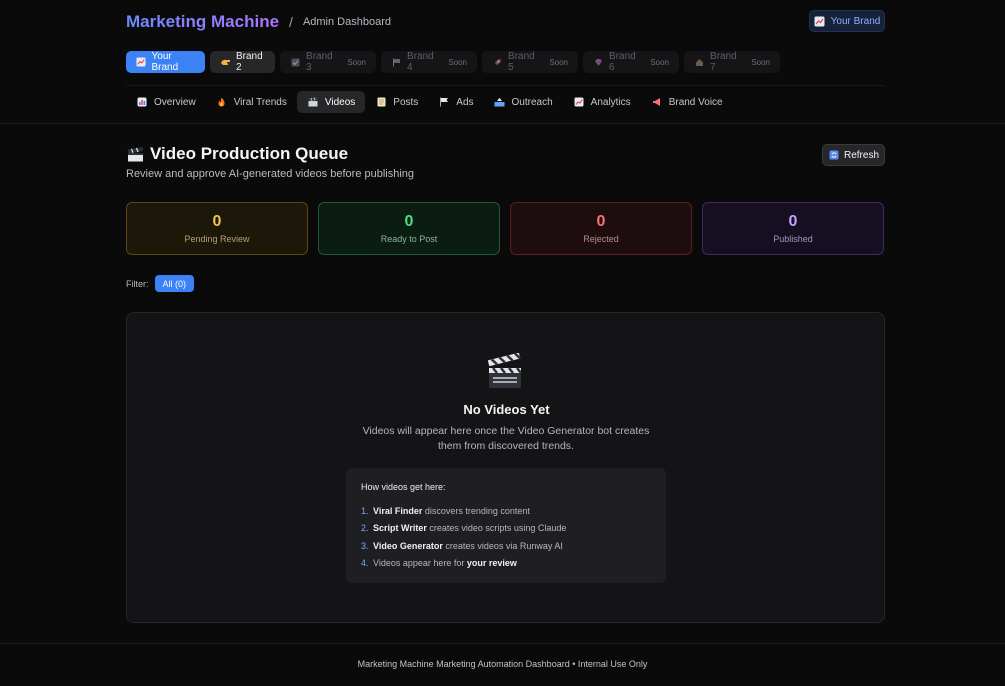 The height and width of the screenshot is (686, 1005). What do you see at coordinates (502, 643) in the screenshot?
I see `footer-divider` at bounding box center [502, 643].